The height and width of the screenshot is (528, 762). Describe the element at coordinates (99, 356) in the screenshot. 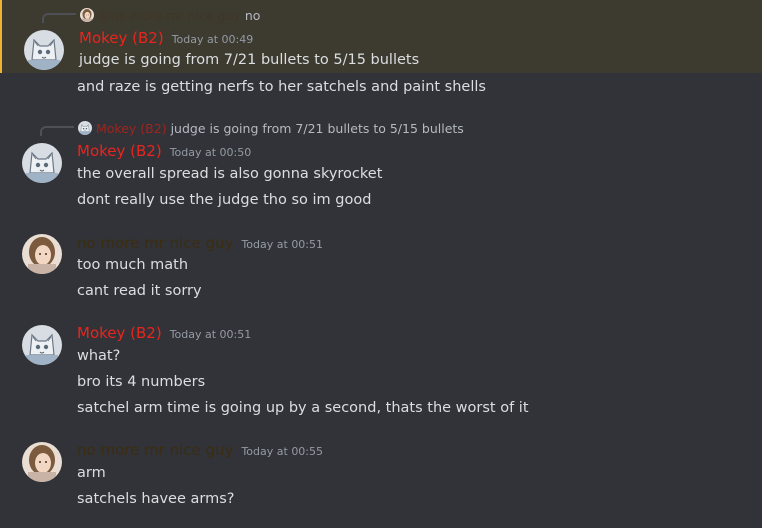

I see `message-text: what?` at that location.